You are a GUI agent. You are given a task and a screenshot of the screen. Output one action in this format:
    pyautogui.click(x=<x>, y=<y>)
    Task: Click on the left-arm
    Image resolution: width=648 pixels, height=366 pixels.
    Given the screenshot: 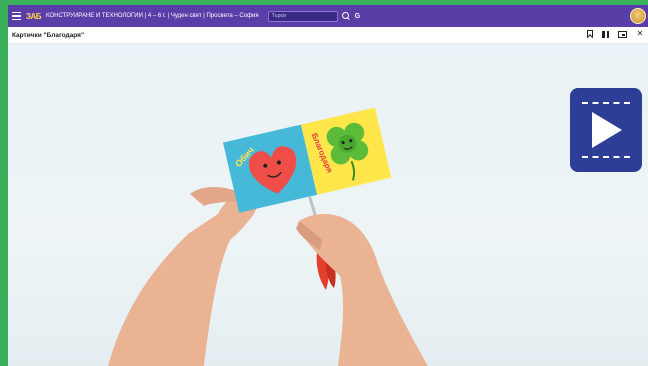 What is the action you would take?
    pyautogui.click(x=184, y=279)
    